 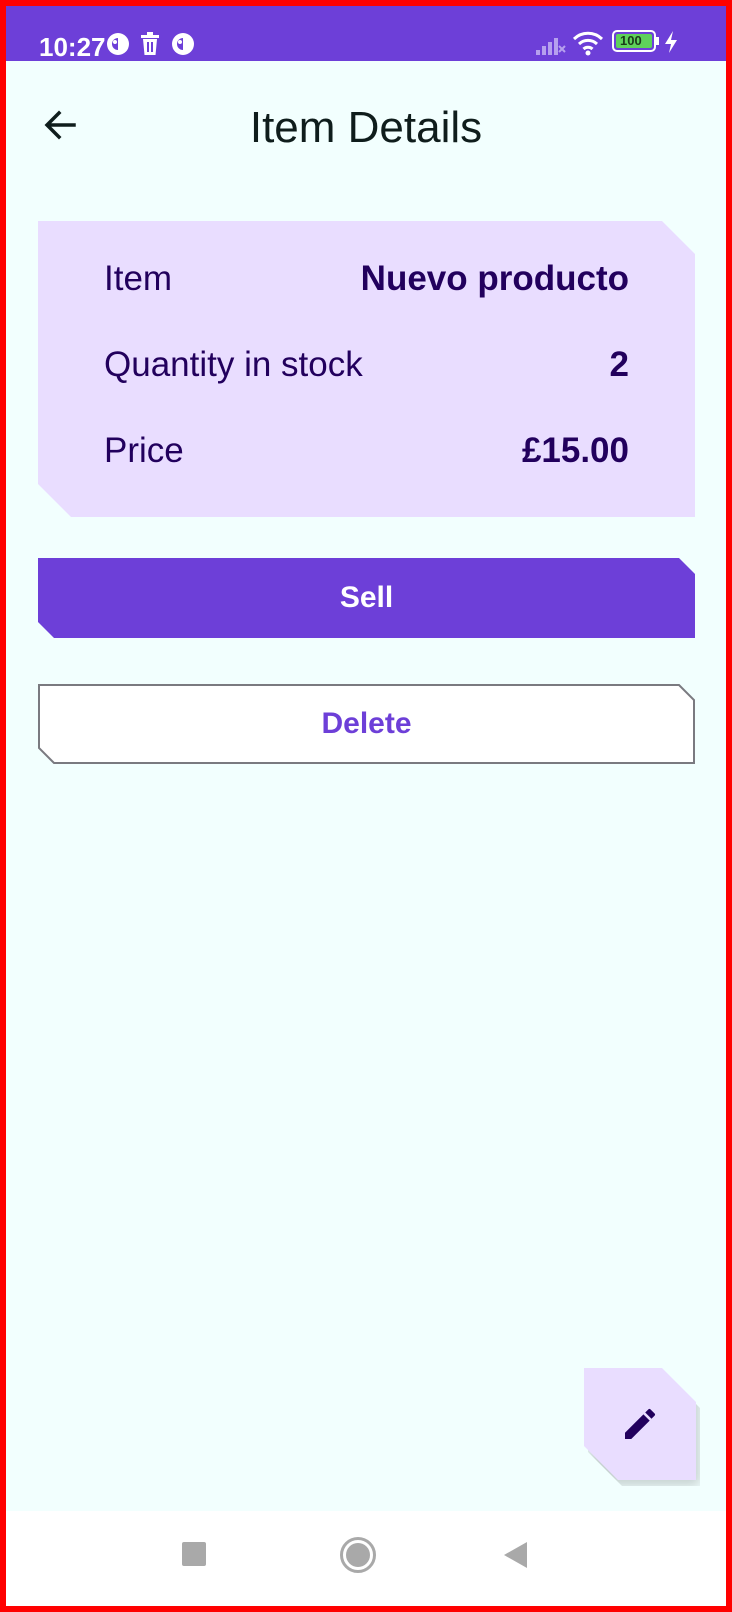 I want to click on battery-level: 100, so click(x=631, y=40).